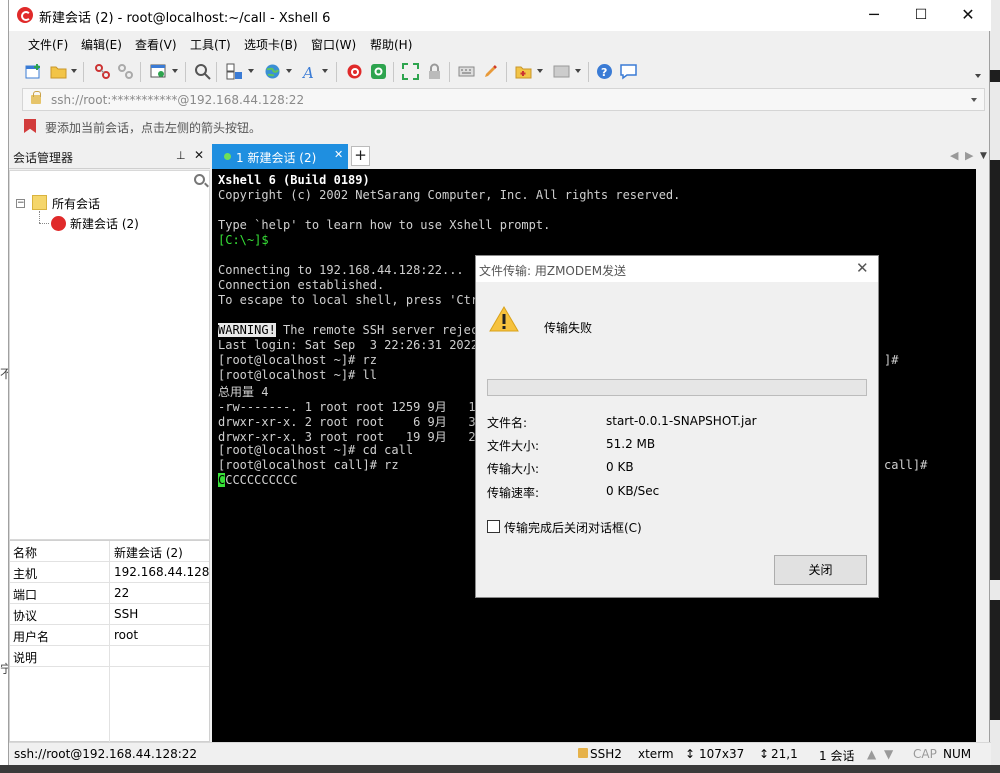 The width and height of the screenshot is (1000, 773). I want to click on file-name-value: start-0.0.1-SNAPSHOT.jar, so click(681, 421).